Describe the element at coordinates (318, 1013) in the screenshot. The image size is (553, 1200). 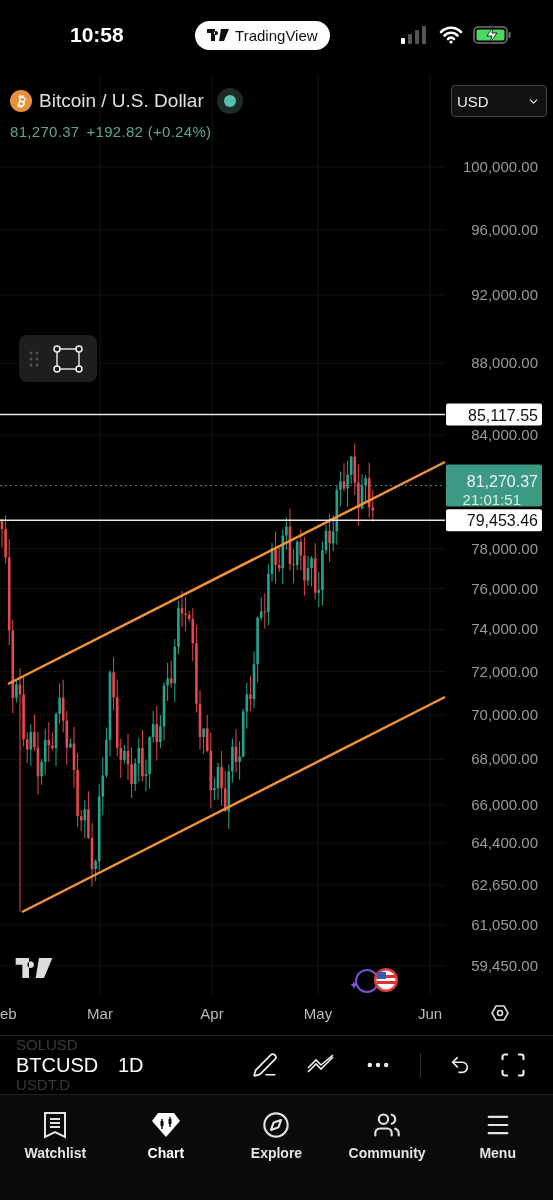
I see `date-label: May` at that location.